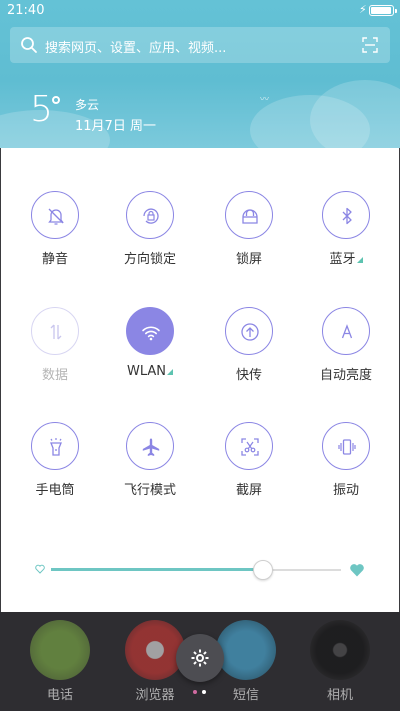 The image size is (400, 711). I want to click on toggle-label-text: 静音, so click(54, 259).